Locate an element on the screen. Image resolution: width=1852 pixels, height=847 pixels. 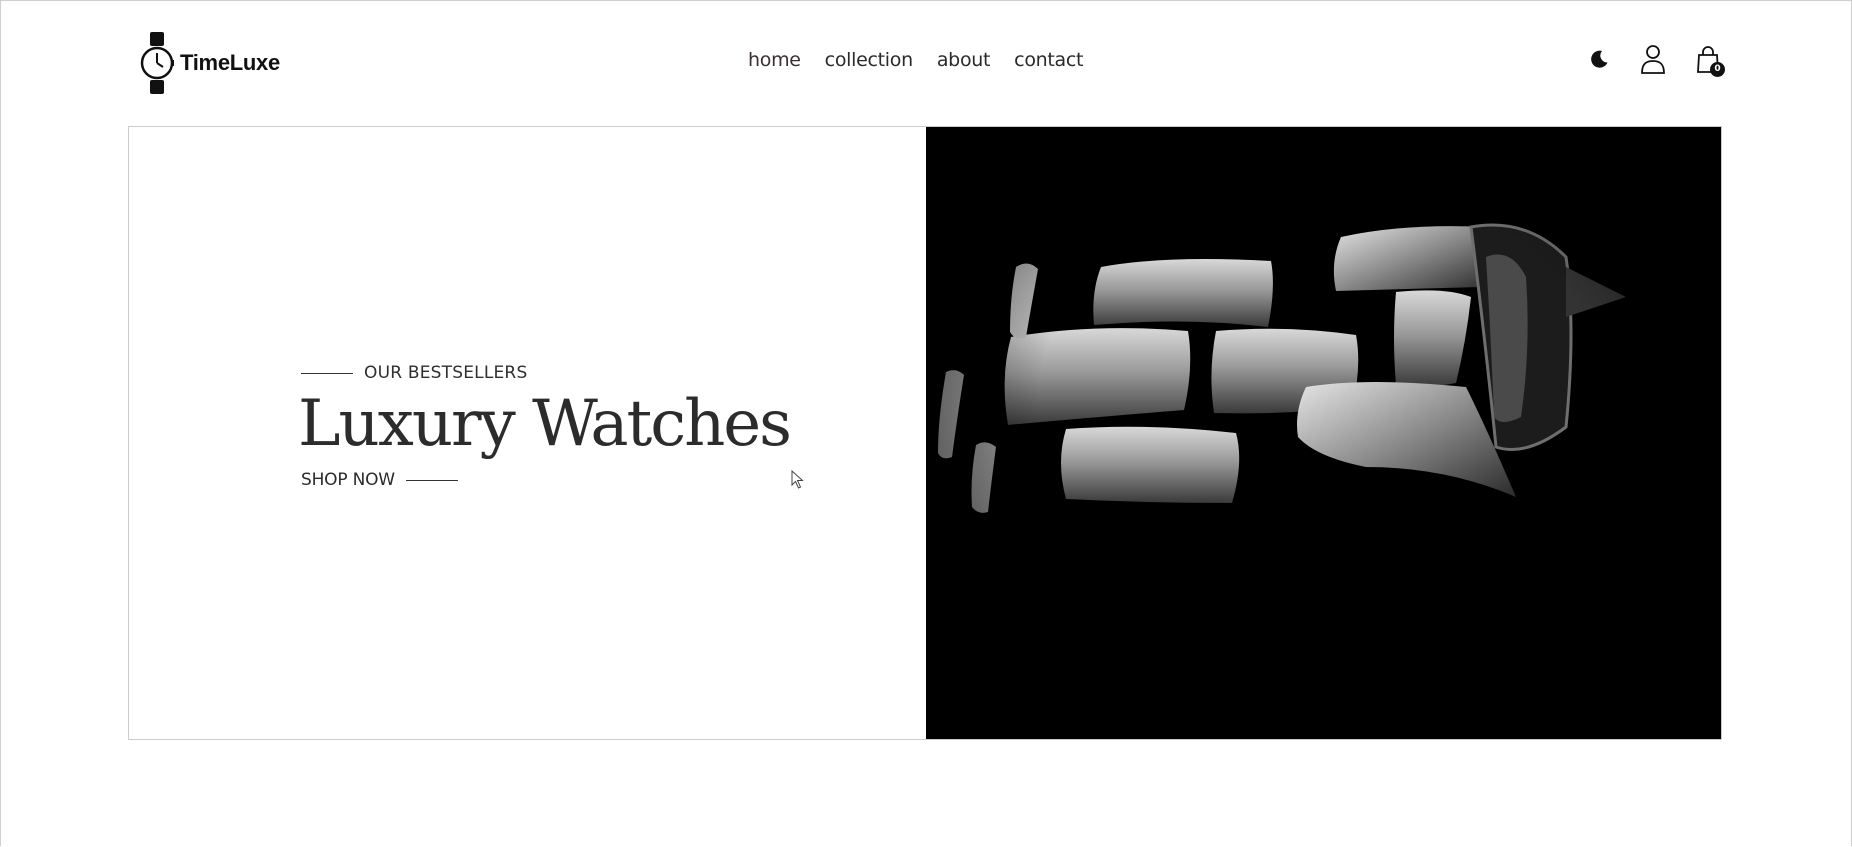
moon-icon is located at coordinates (1599, 59).